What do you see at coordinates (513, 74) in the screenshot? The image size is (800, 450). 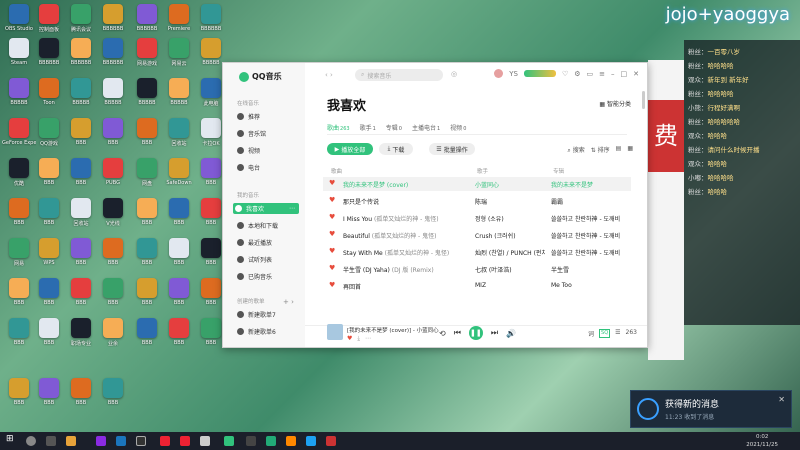 I see `user-name: YS` at bounding box center [513, 74].